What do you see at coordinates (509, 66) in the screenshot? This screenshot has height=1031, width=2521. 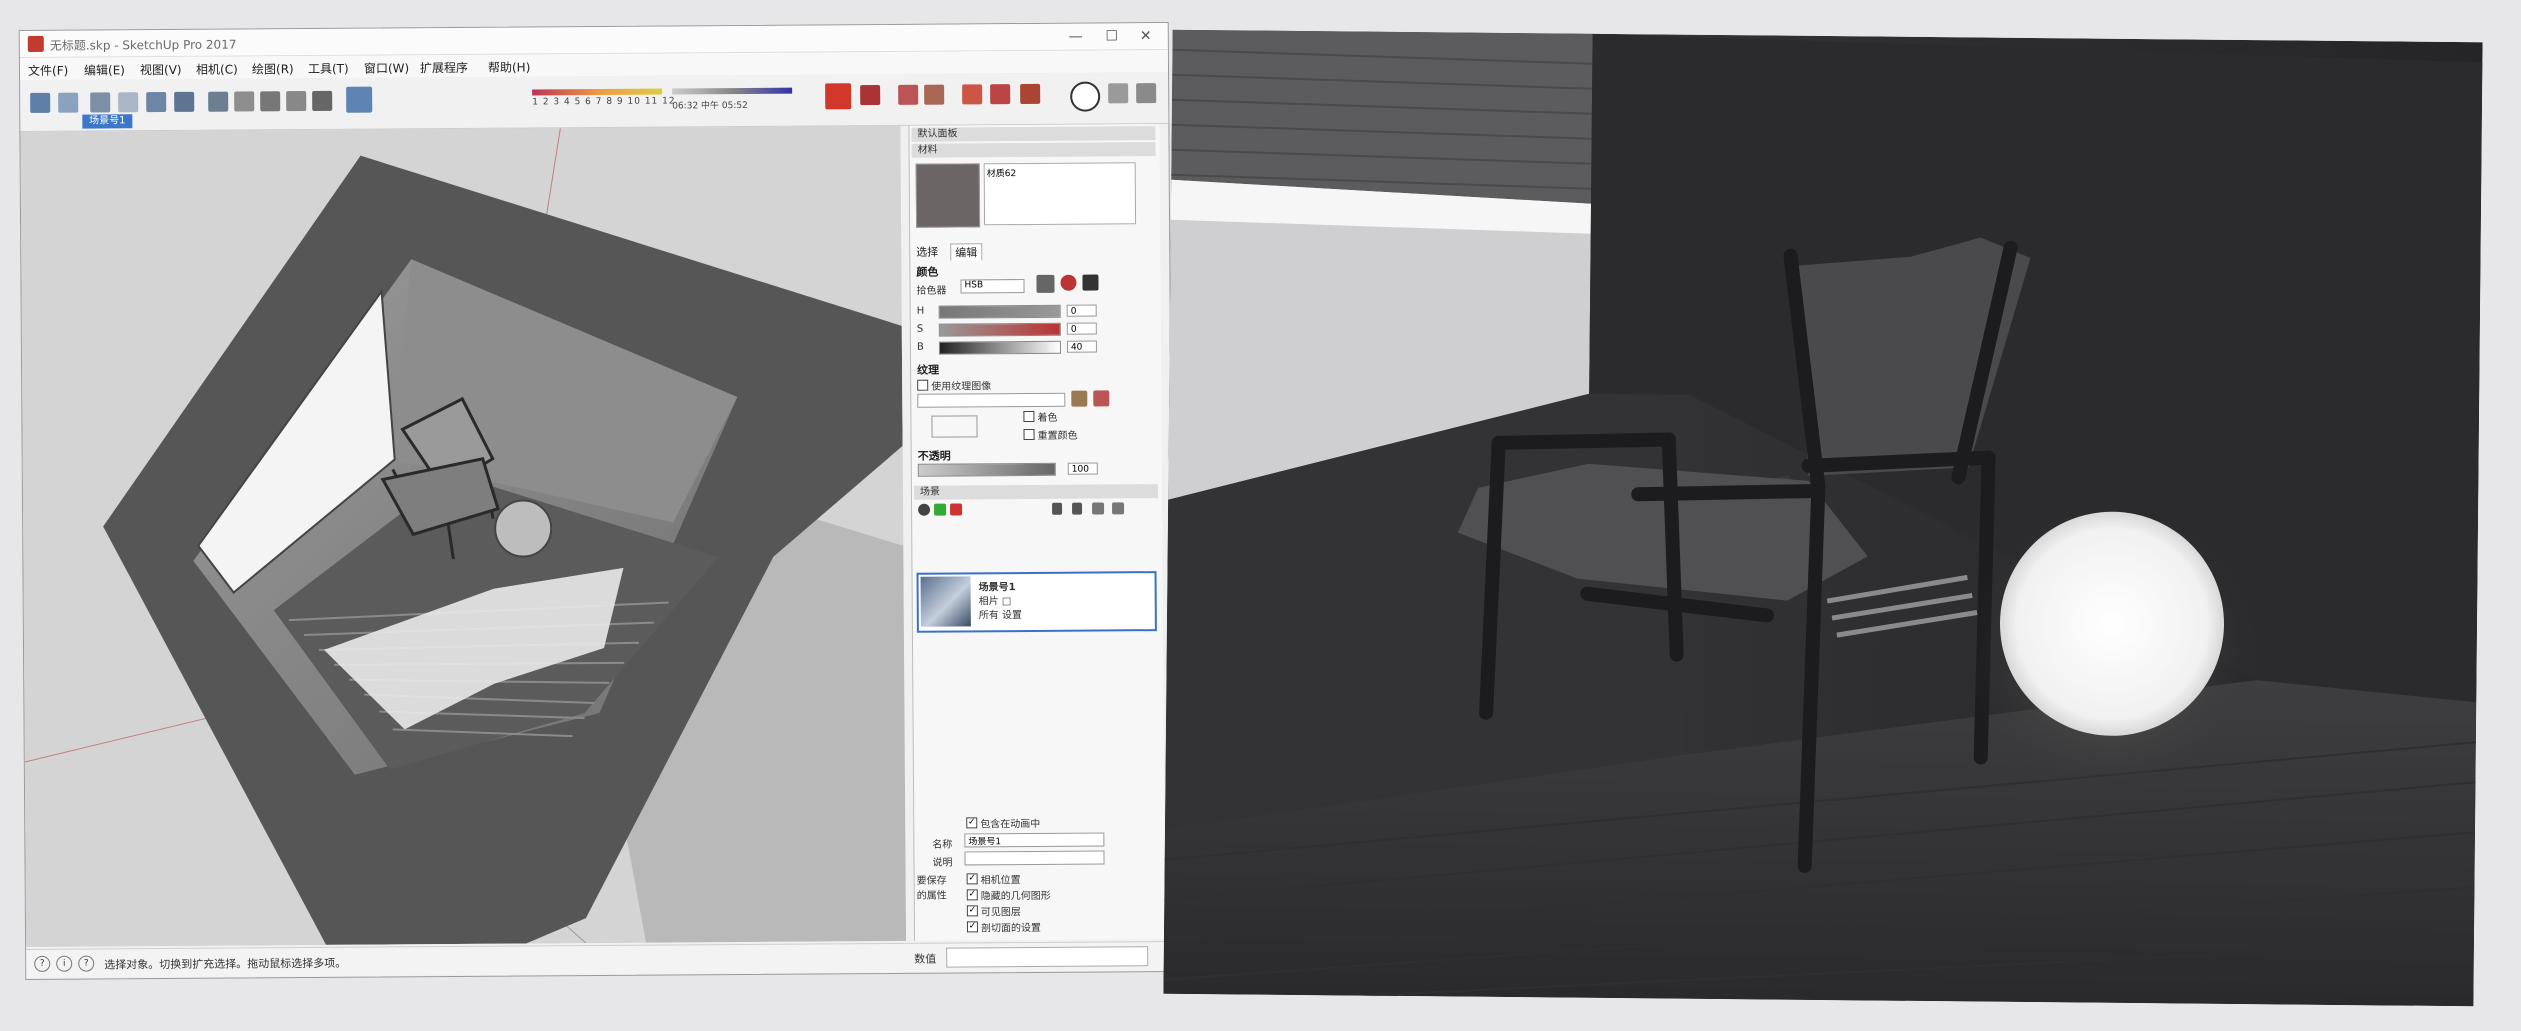 I see `menu-help: 帮助(H)` at bounding box center [509, 66].